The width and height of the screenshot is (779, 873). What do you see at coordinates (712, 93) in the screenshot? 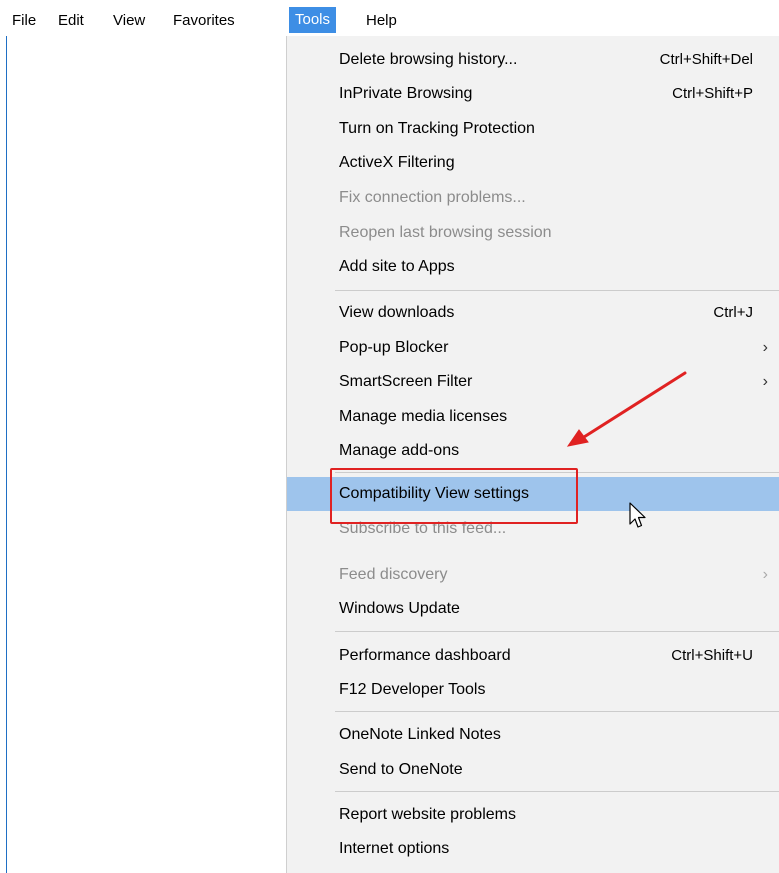
I see `menu-item-shortcut: Ctrl+Shift+P` at bounding box center [712, 93].